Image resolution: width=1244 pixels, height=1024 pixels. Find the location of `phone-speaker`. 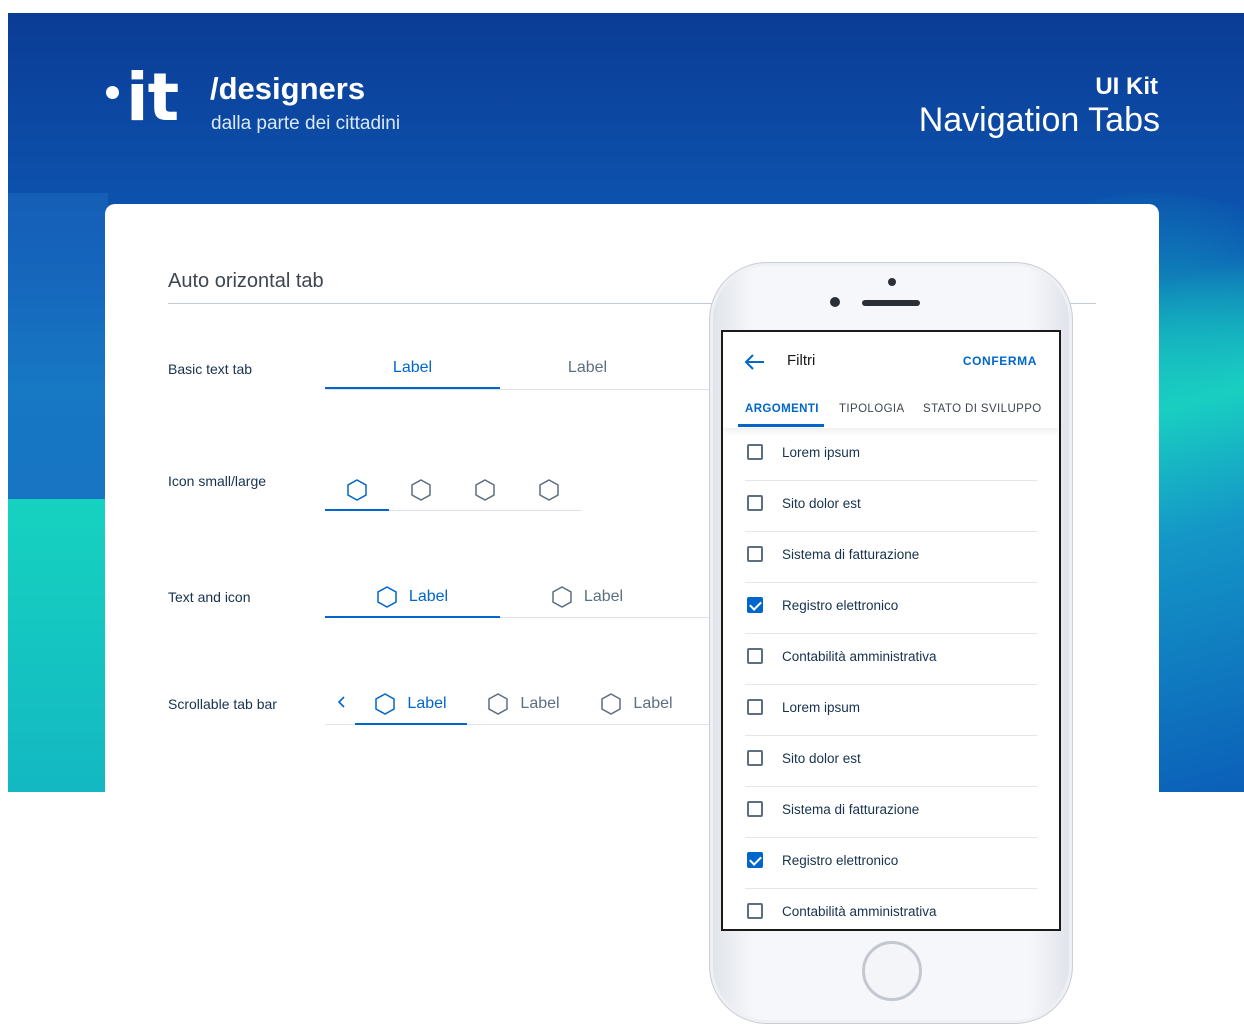

phone-speaker is located at coordinates (891, 303).